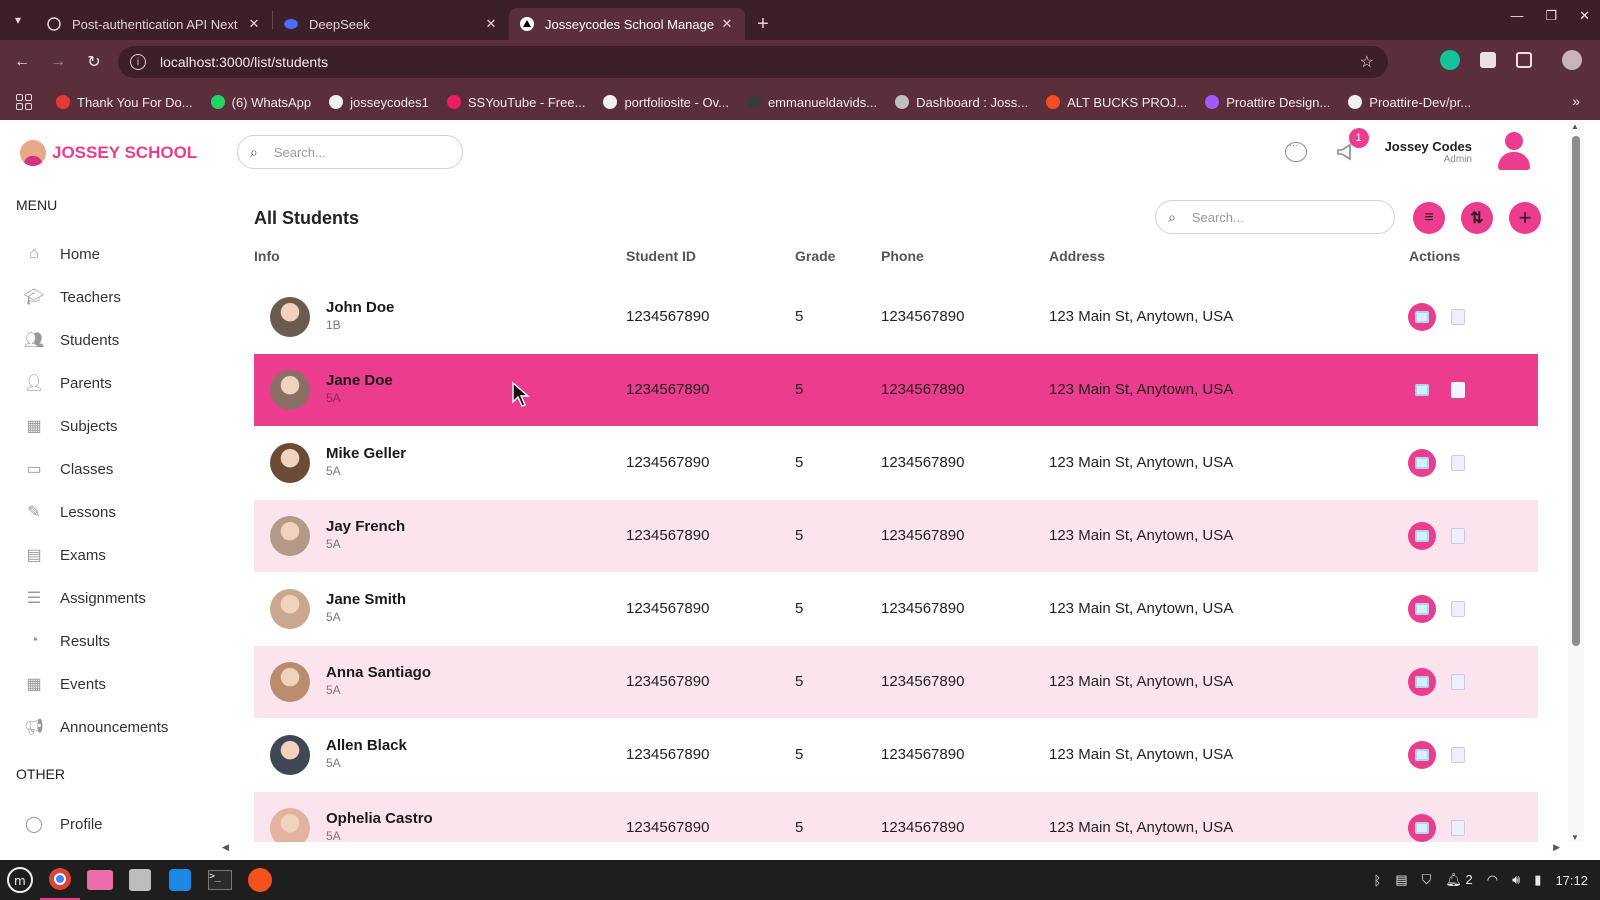  I want to click on sidebar-item-events: ▦ Events, so click(64, 684).